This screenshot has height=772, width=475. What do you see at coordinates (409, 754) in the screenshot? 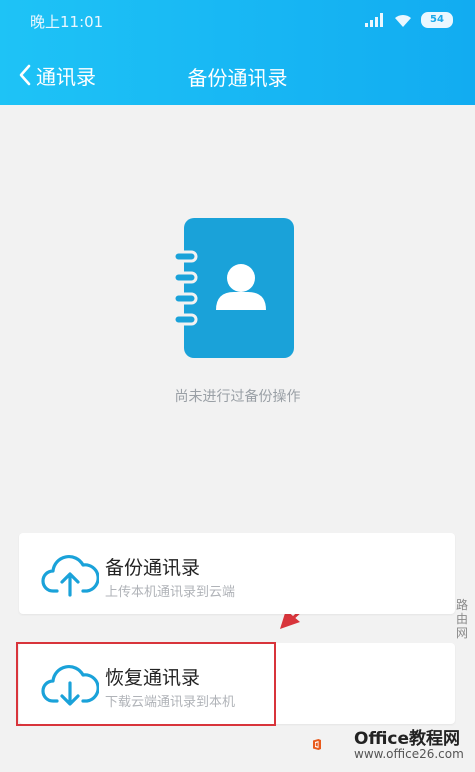
I see `brand-url: www.office26.com` at bounding box center [409, 754].